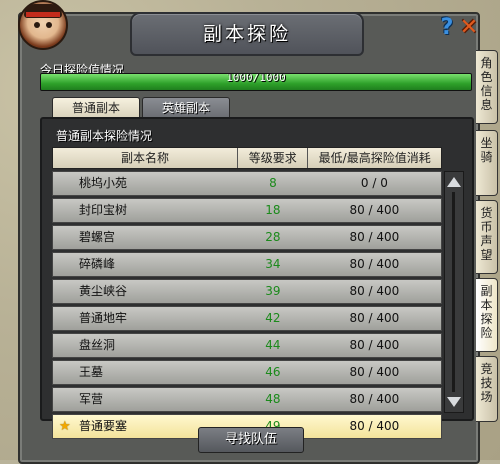 Image resolution: width=500 pixels, height=464 pixels. I want to click on table-row: 封印宝树 18 80 / 400, so click(247, 210).